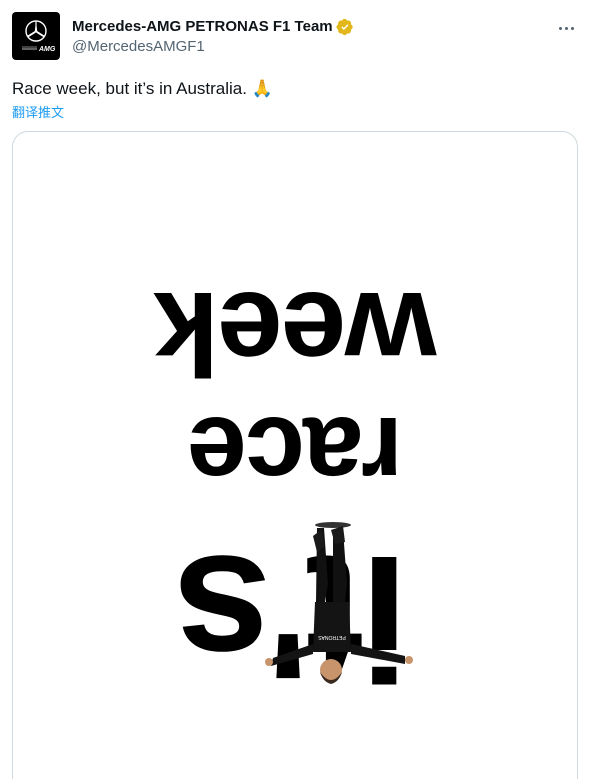 Image resolution: width=592 pixels, height=779 pixels. What do you see at coordinates (202, 27) in the screenshot?
I see `display-name: Mercedes-AMG PETRONAS F1 Team` at bounding box center [202, 27].